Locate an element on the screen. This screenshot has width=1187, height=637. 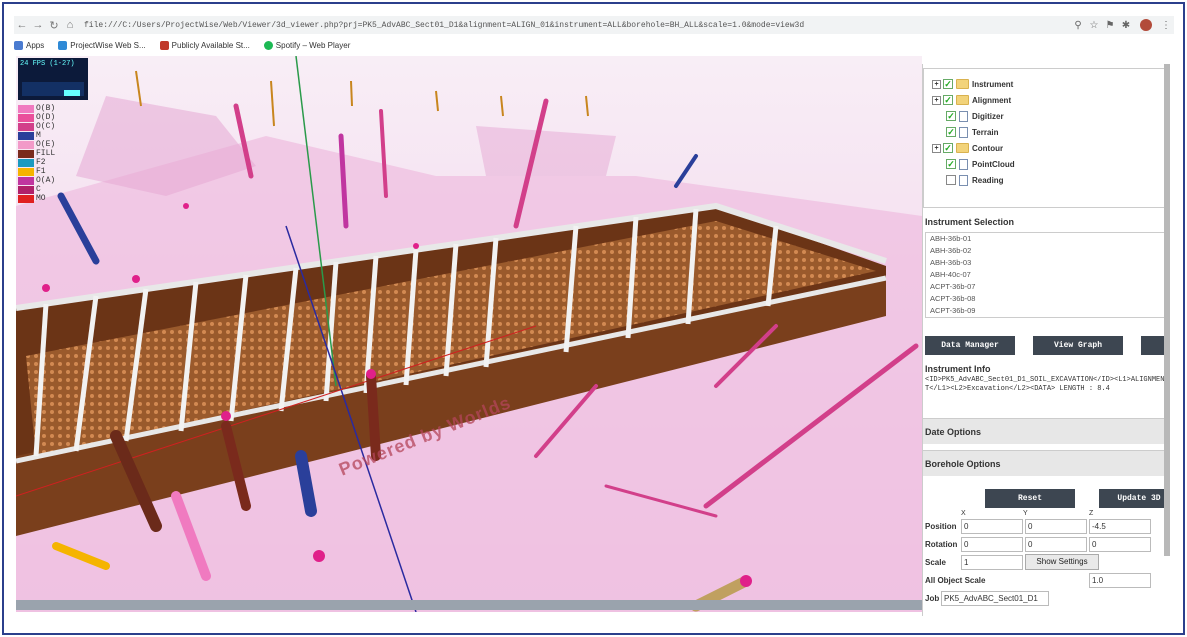
tree-item-reading: ✓Reading is located at coordinates (975, 180).